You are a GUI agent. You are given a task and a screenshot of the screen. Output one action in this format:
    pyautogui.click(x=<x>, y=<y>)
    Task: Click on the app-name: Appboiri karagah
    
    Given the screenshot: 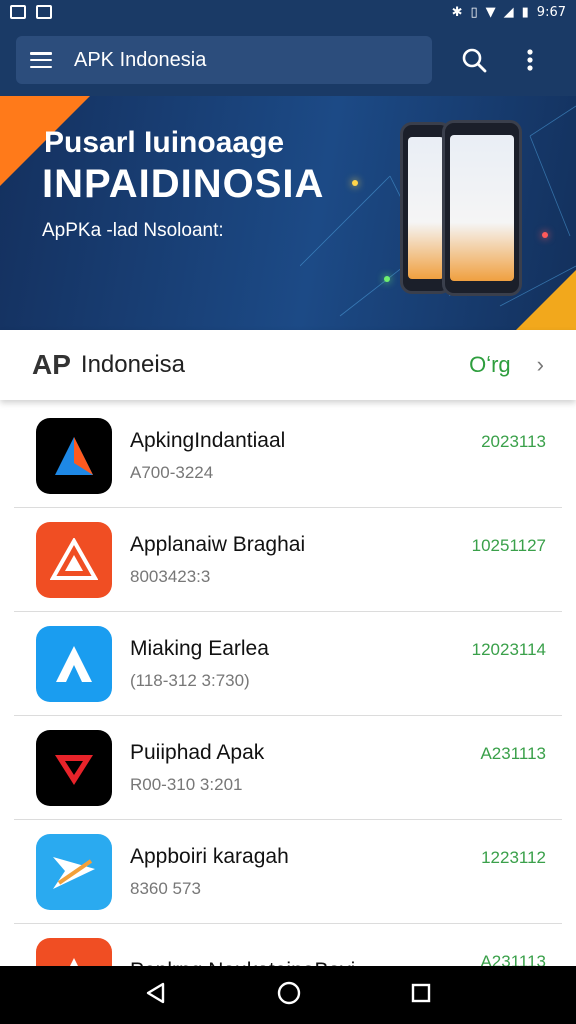 What is the action you would take?
    pyautogui.click(x=209, y=856)
    